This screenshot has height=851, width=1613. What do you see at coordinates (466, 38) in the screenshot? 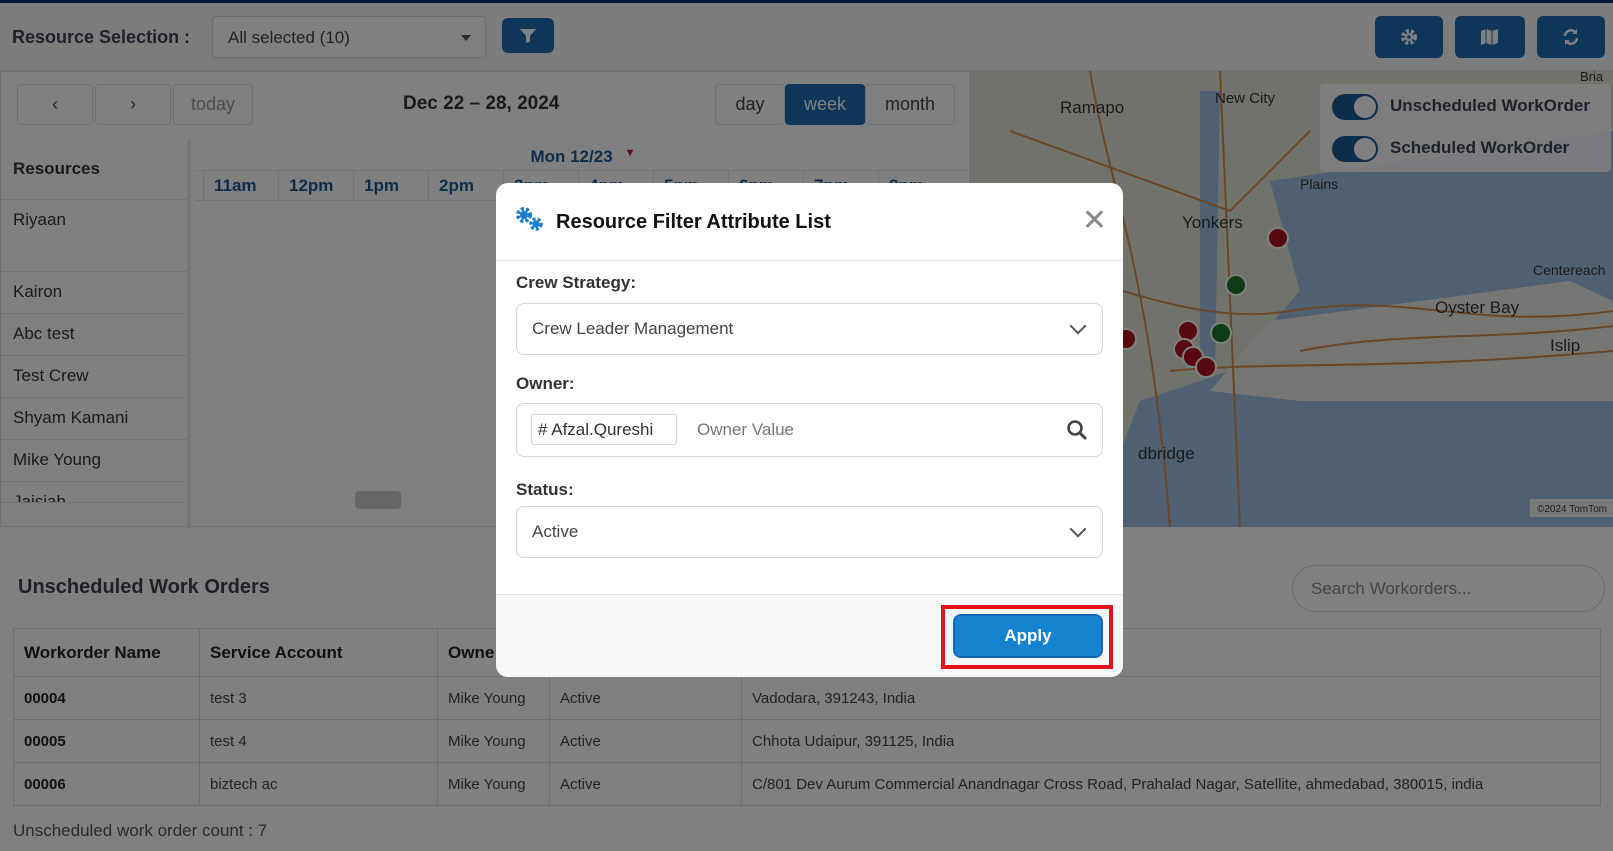
I see `caret-down-icon` at bounding box center [466, 38].